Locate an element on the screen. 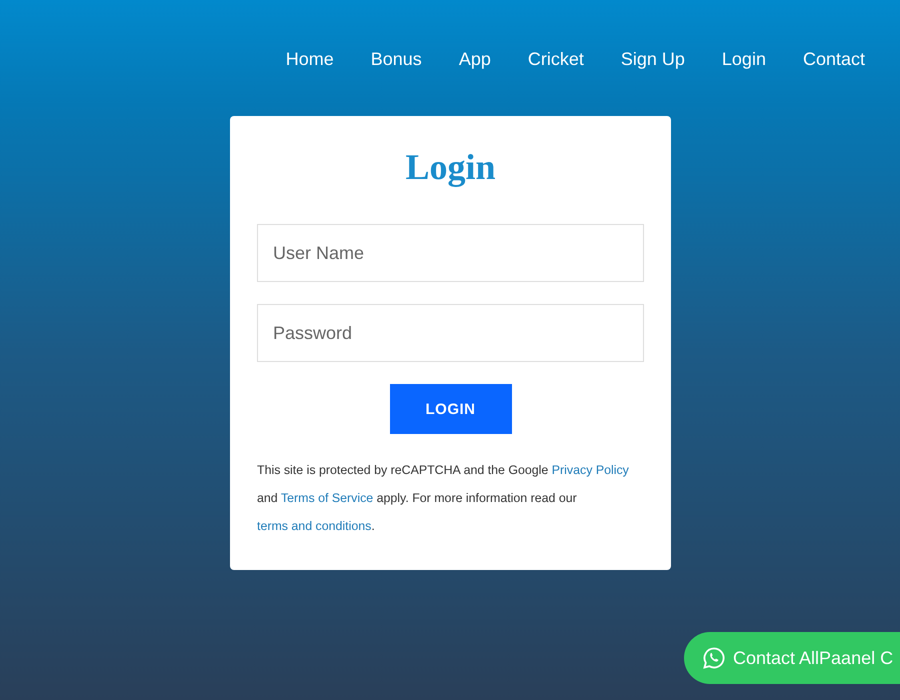 The image size is (900, 700). nav-link: App is located at coordinates (474, 82).